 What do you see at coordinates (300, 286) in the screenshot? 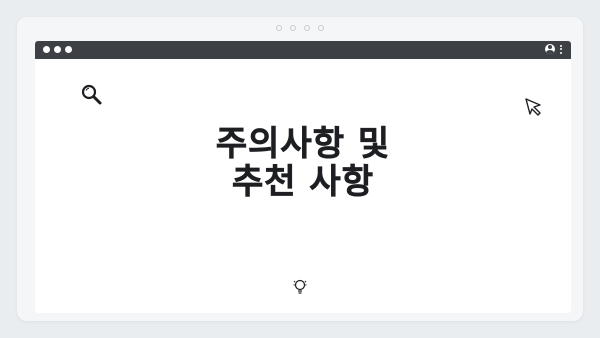
I see `lightbulb-icon` at bounding box center [300, 286].